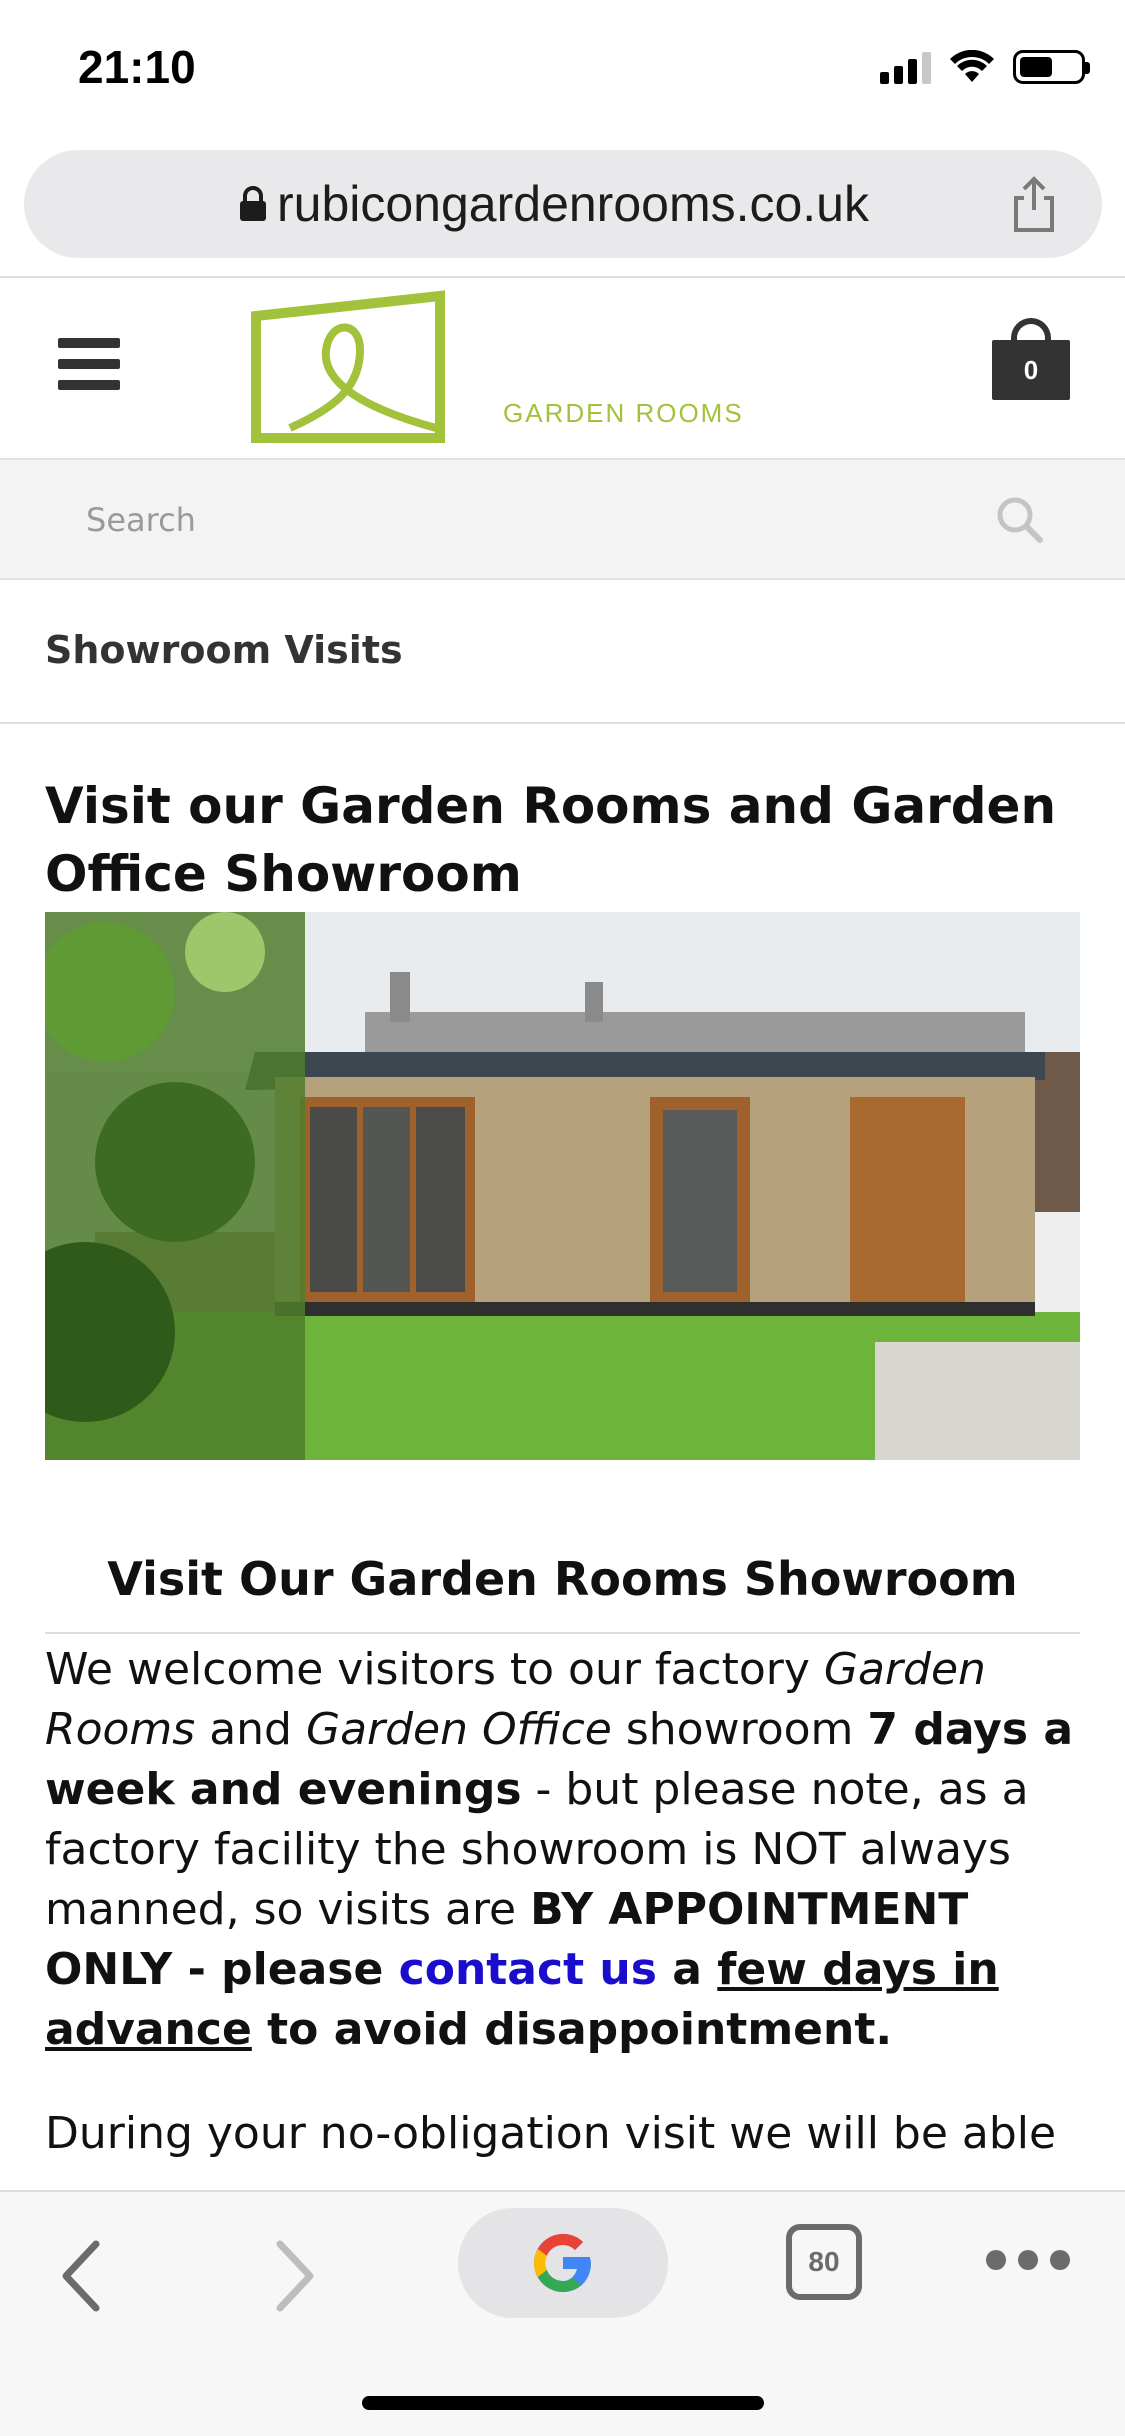  Describe the element at coordinates (486, 520) in the screenshot. I see `search-input` at that location.